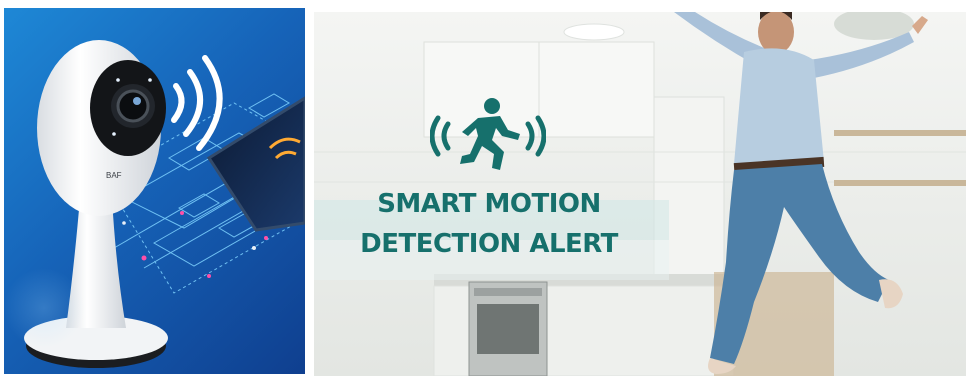 The height and width of the screenshot is (378, 966). Describe the element at coordinates (488, 134) in the screenshot. I see `running-person-motion-icon` at that location.